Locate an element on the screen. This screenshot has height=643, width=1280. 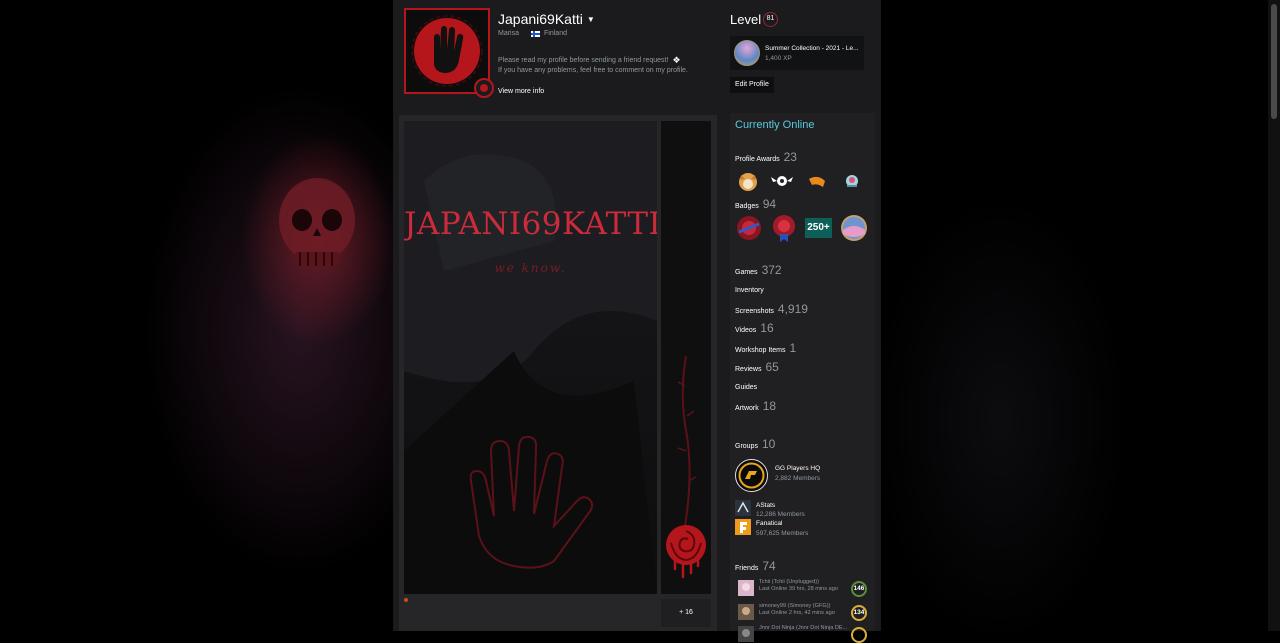
badges-count: 94 is located at coordinates (769, 204).